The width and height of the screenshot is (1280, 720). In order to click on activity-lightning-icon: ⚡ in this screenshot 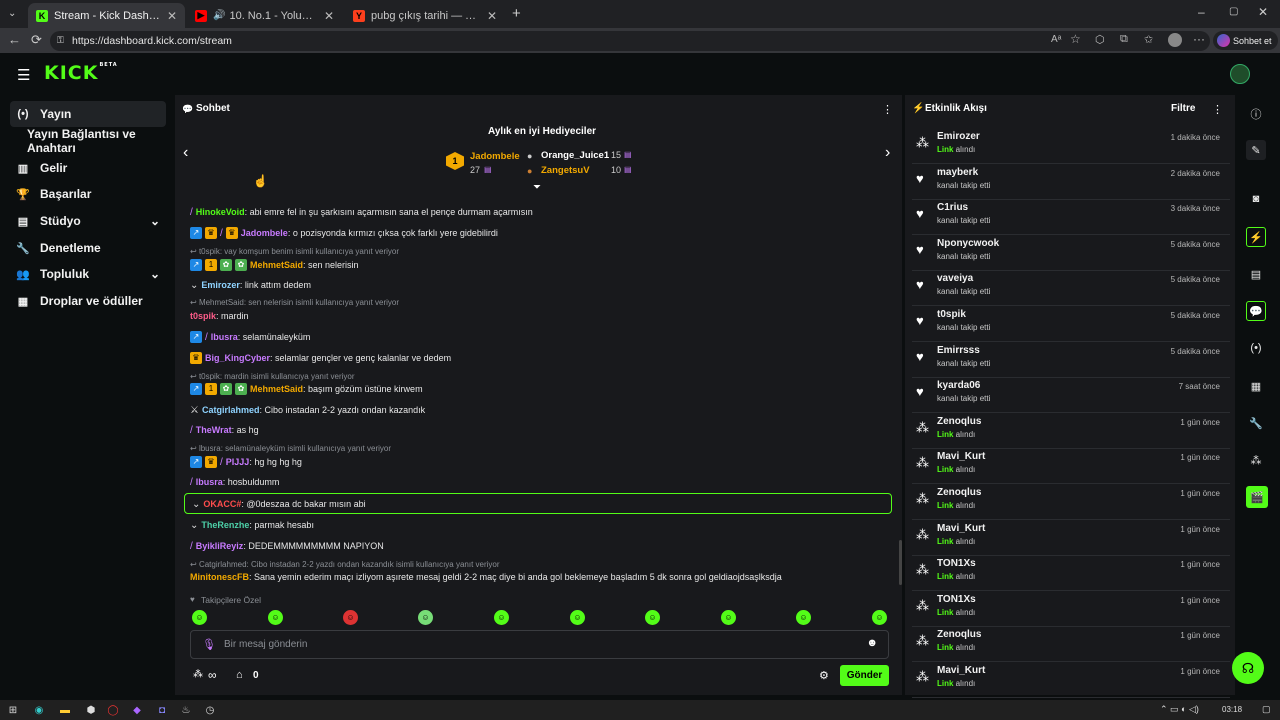, I will do `click(1256, 237)`.